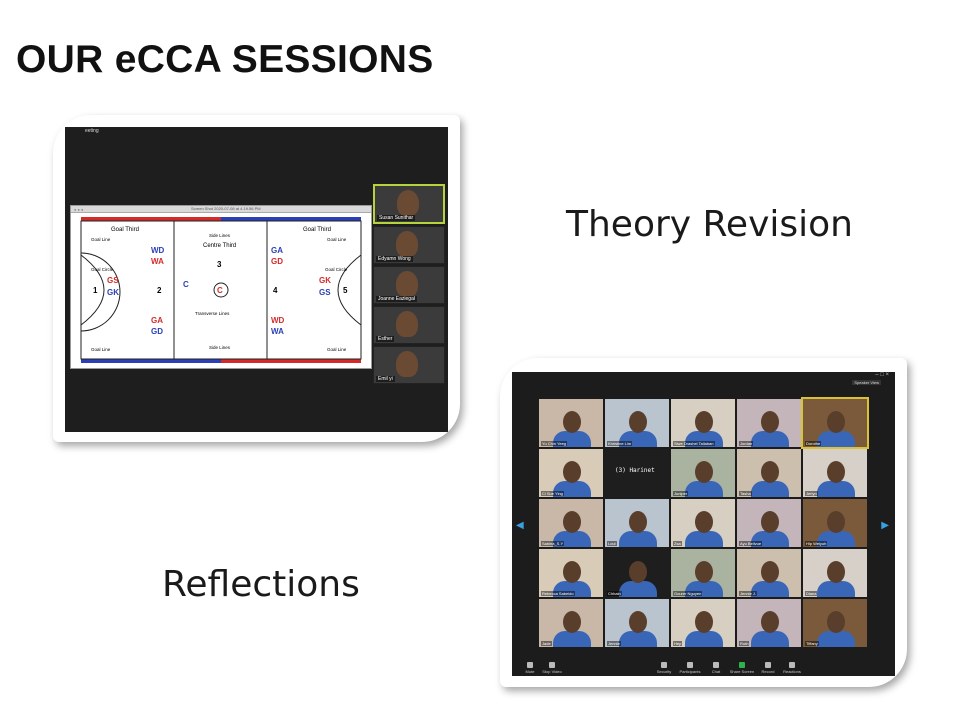 The image size is (960, 720). I want to click on stop-video-button: Stop Video, so click(552, 668).